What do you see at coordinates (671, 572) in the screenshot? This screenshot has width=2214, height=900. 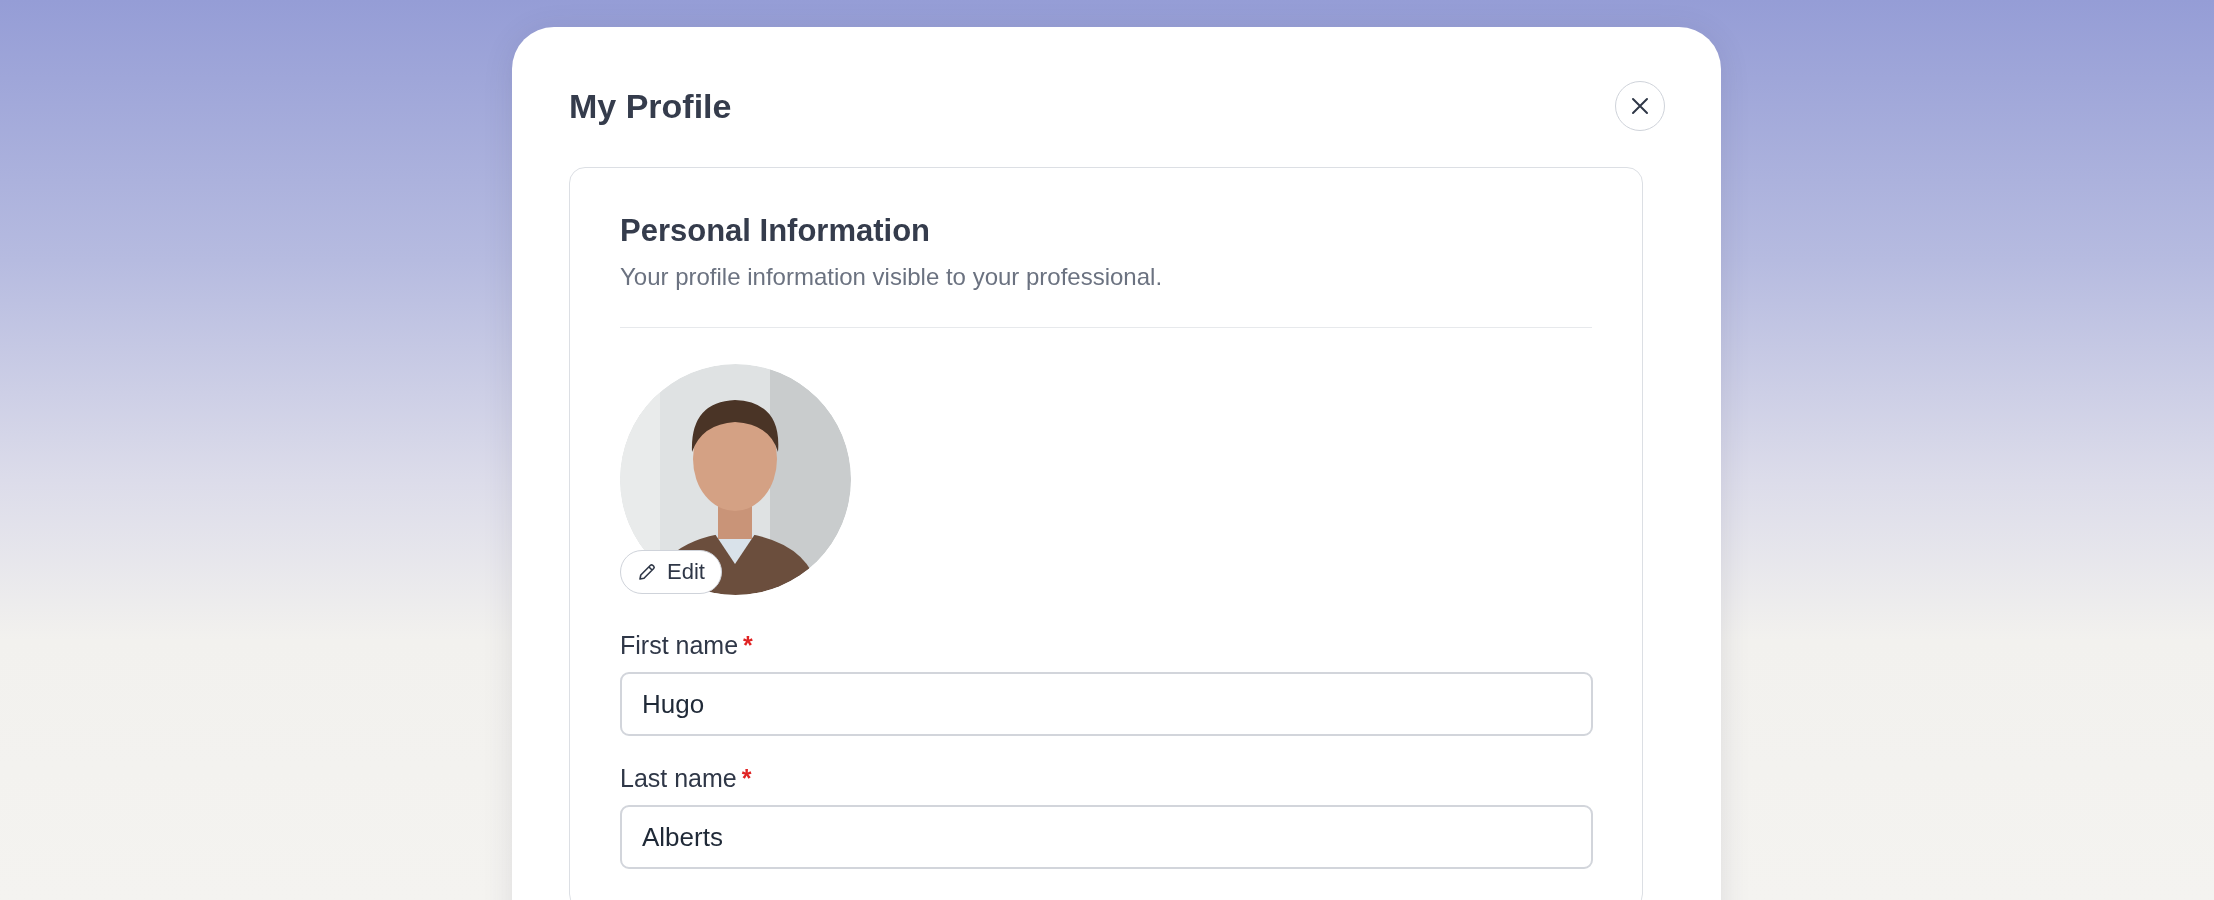 I see `edit-button: Edit` at bounding box center [671, 572].